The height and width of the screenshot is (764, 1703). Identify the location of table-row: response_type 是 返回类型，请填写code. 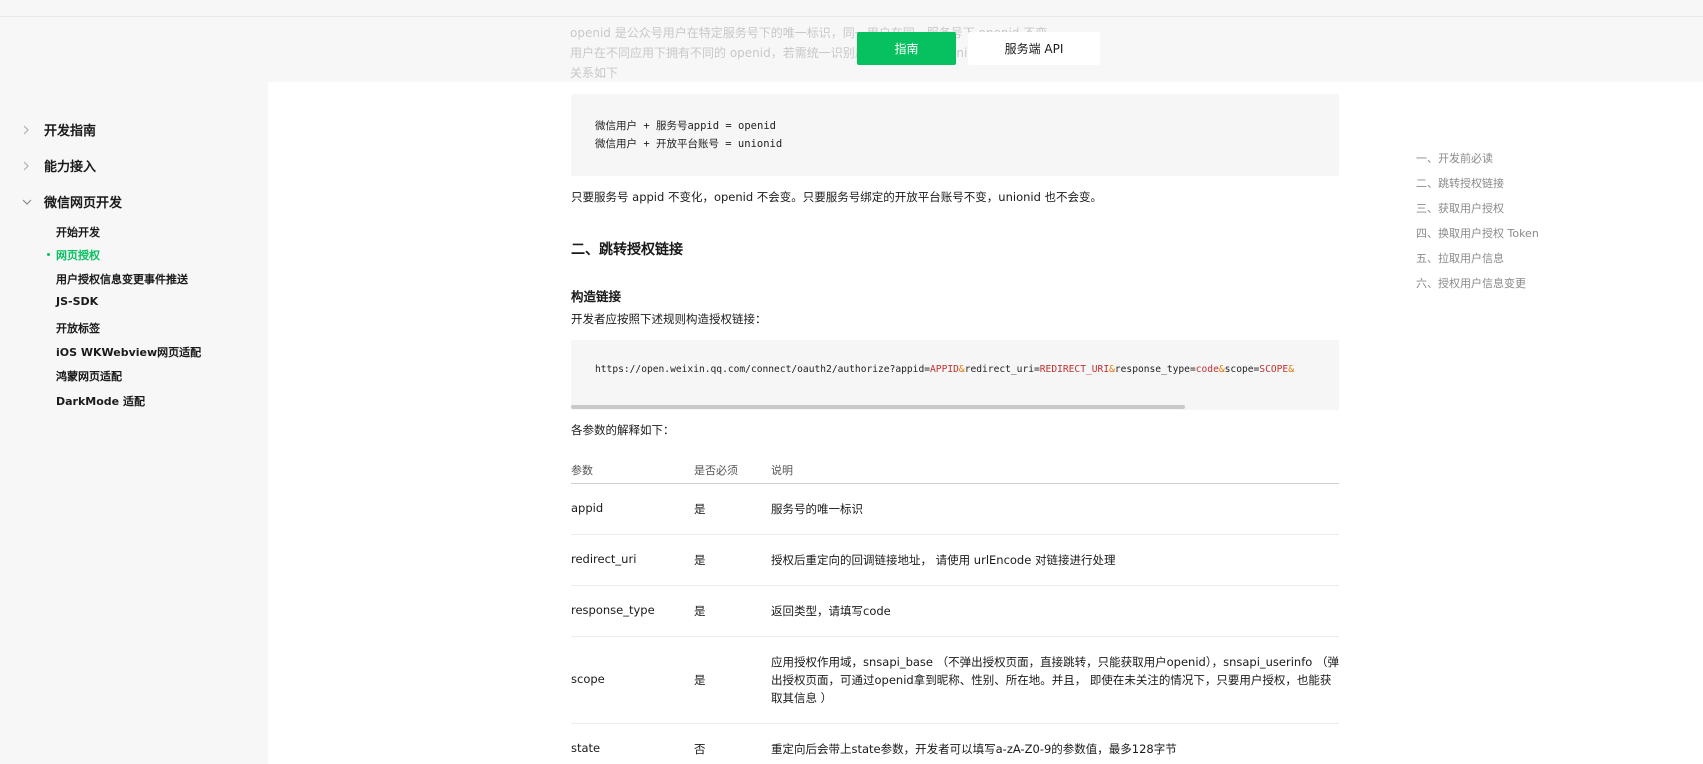
(955, 611).